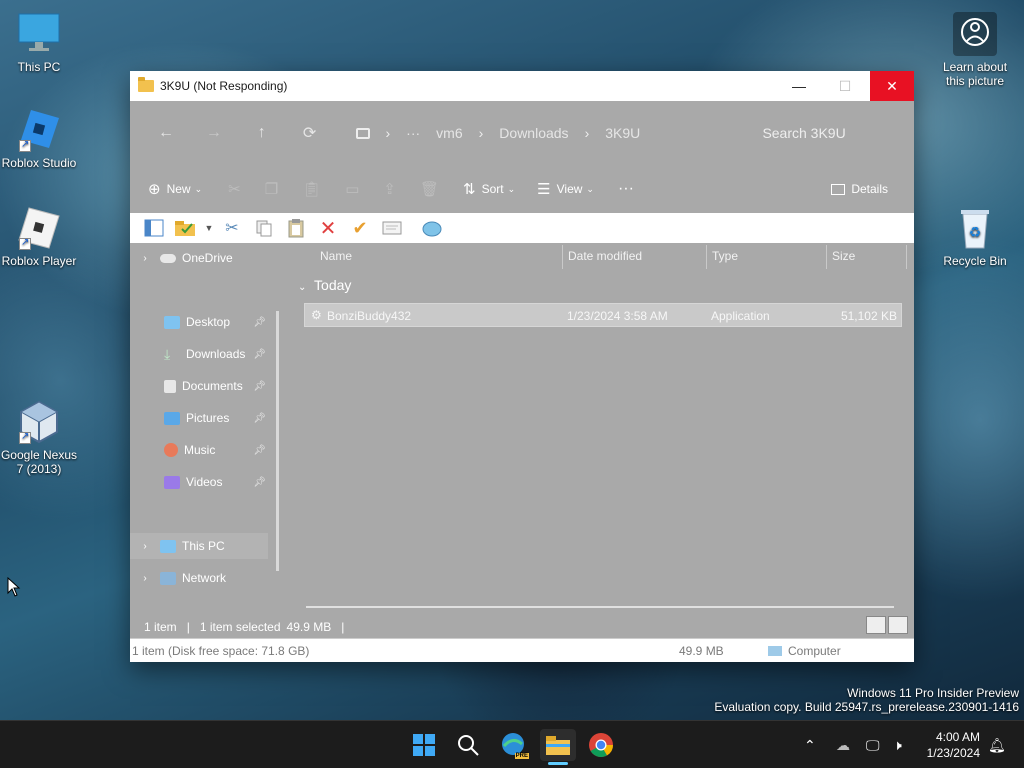 This screenshot has height=768, width=1024. I want to click on nav-item-network: › Network, so click(199, 578).